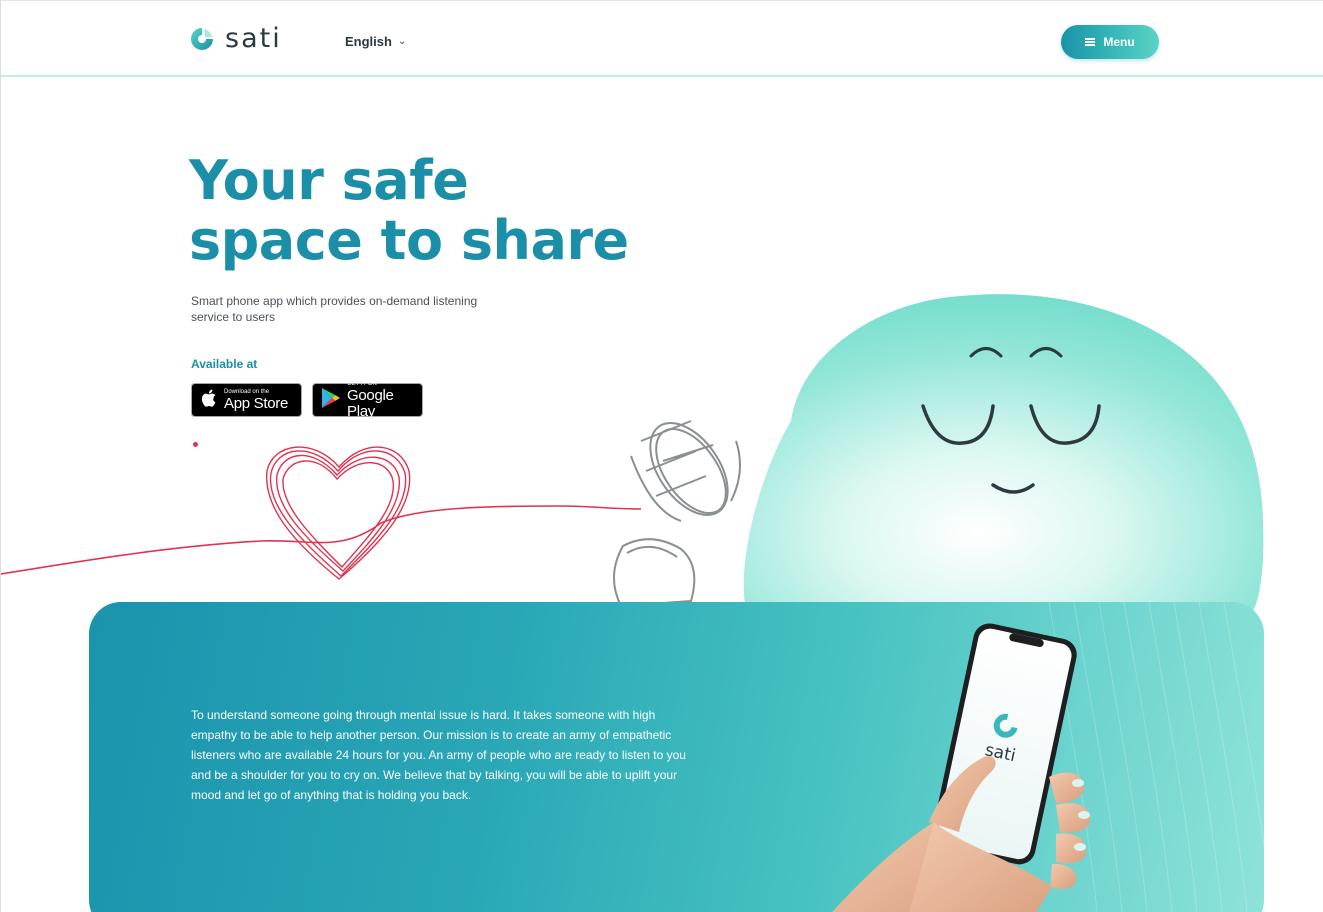 The height and width of the screenshot is (912, 1323). What do you see at coordinates (1090, 42) in the screenshot?
I see `menu-icon` at bounding box center [1090, 42].